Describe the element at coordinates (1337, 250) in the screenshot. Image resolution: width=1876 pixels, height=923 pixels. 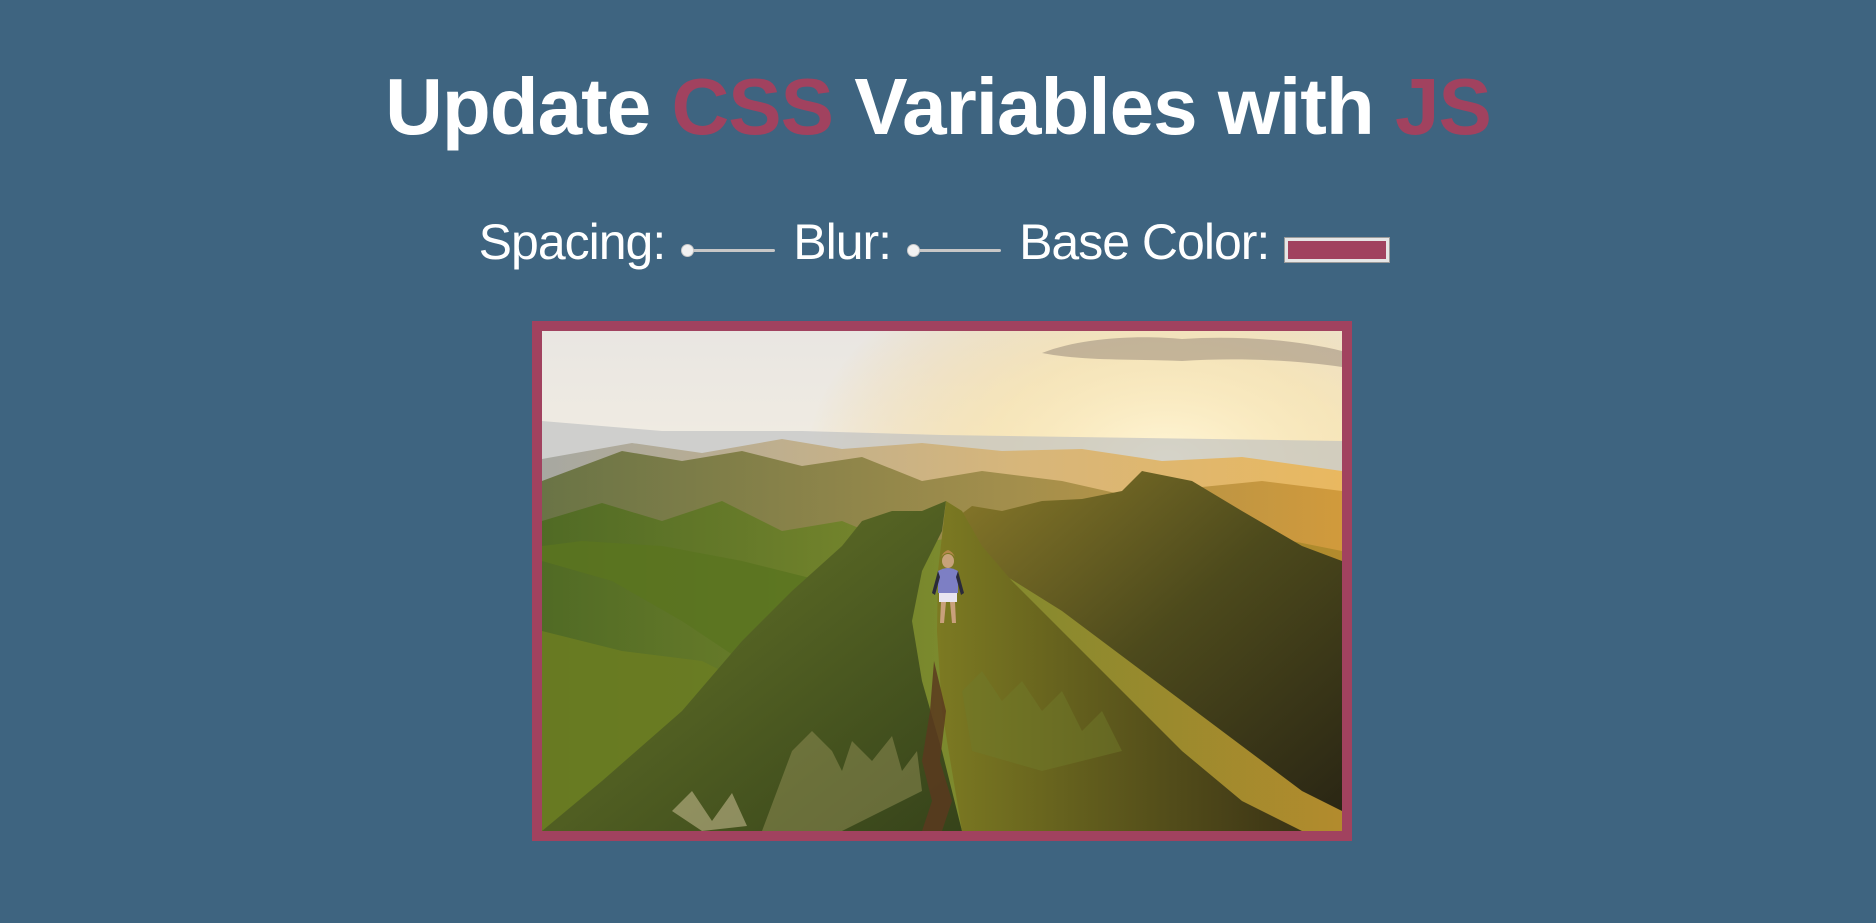
I see `base-color-picker` at that location.